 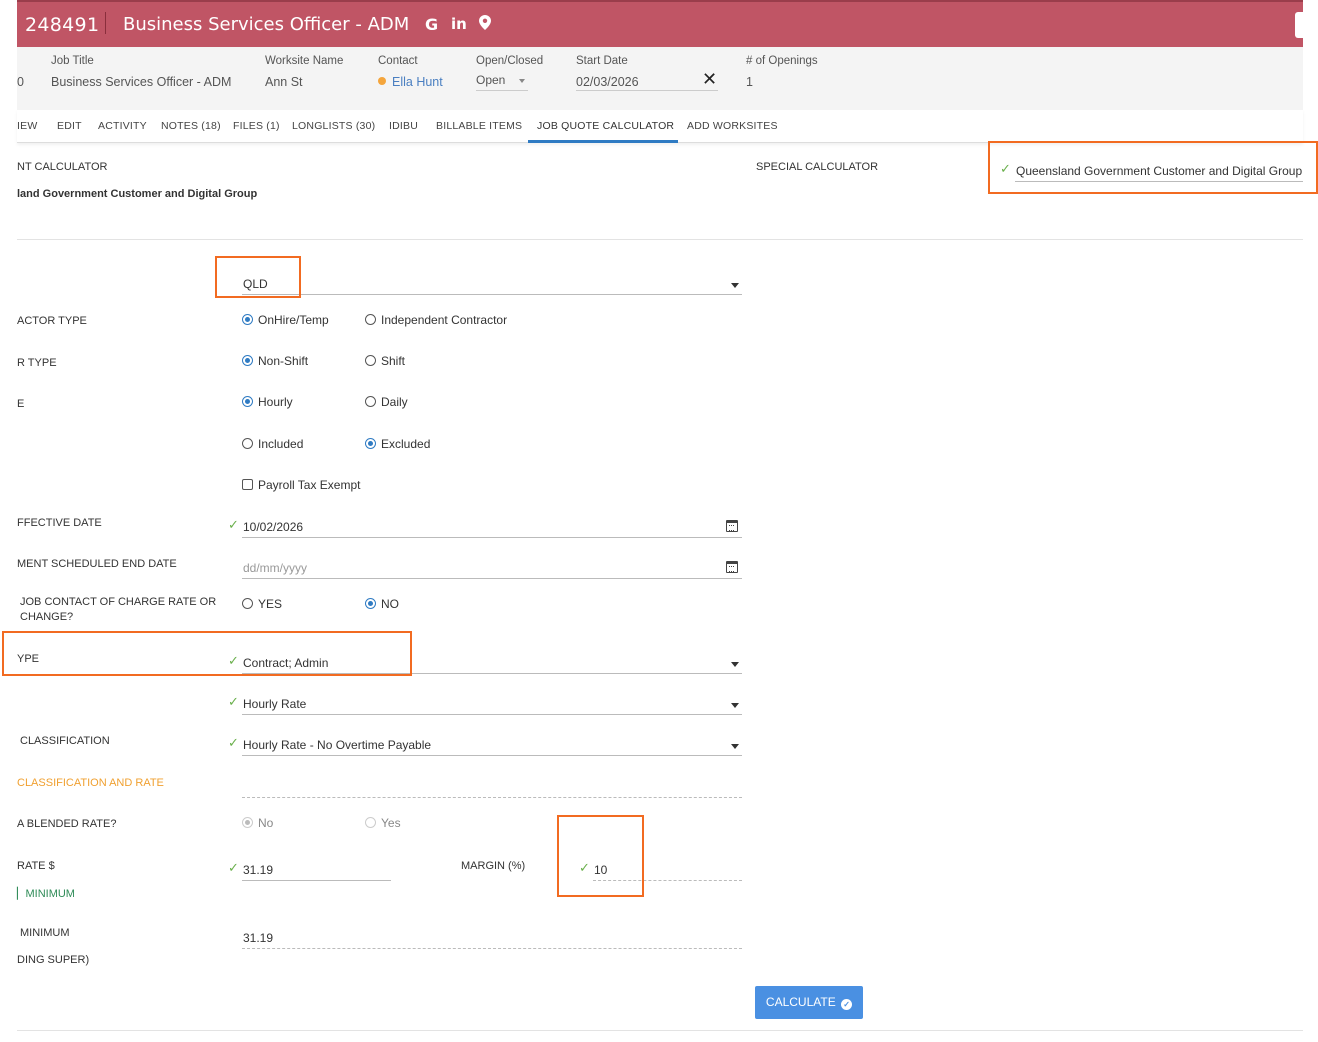 What do you see at coordinates (90, 783) in the screenshot?
I see `classification-rate-link: CLASSIFICATION AND RATE` at bounding box center [90, 783].